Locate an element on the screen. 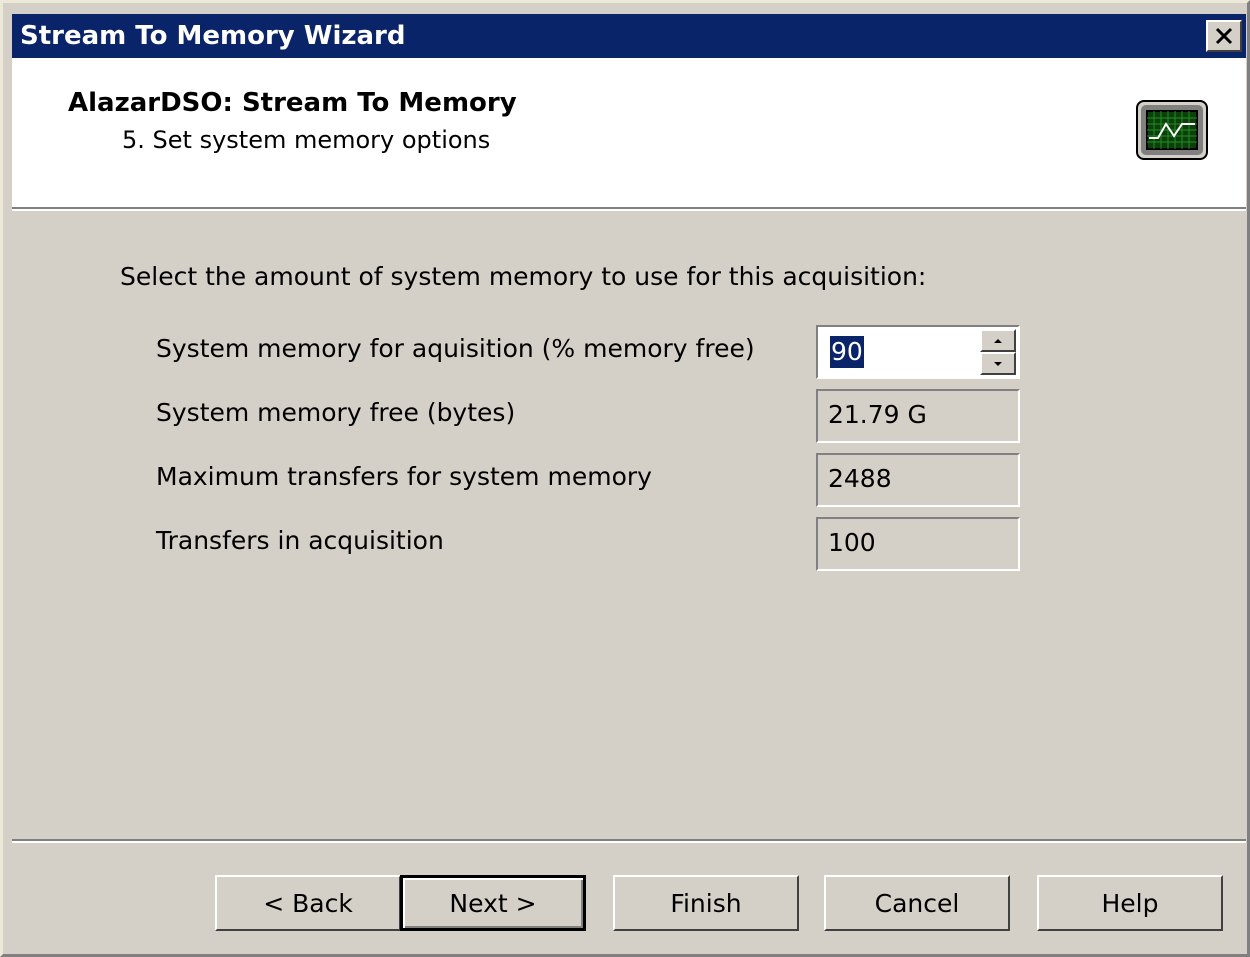  next-button: Next > is located at coordinates (493, 903).